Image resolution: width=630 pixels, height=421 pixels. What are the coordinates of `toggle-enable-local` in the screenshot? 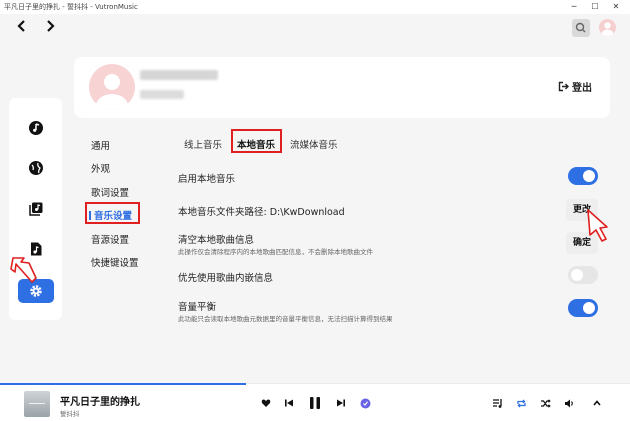 It's located at (583, 176).